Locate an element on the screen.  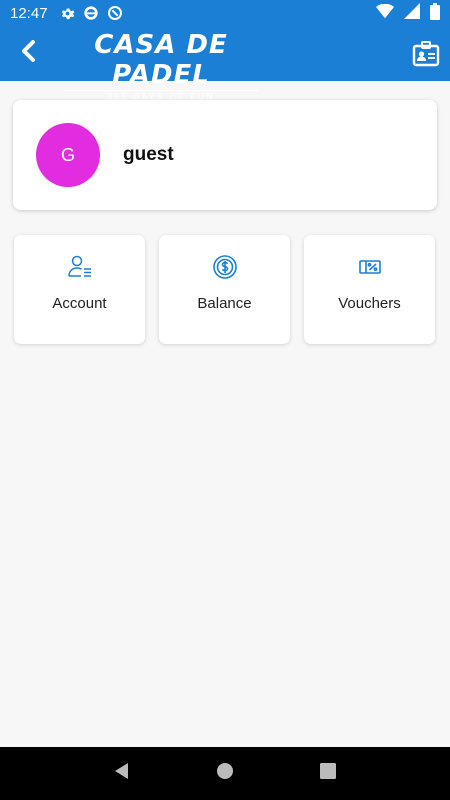
do-not-disturb-icon is located at coordinates (115, 13).